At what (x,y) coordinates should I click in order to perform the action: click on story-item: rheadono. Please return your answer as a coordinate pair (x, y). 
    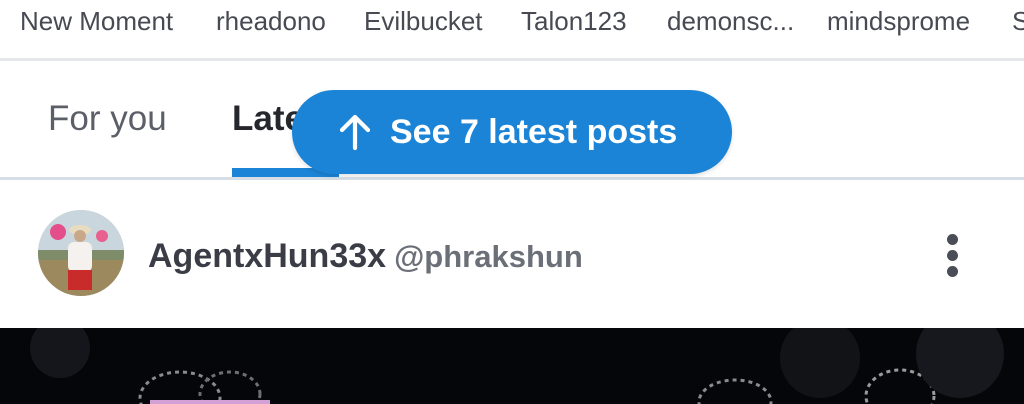
    Looking at the image, I should click on (271, 21).